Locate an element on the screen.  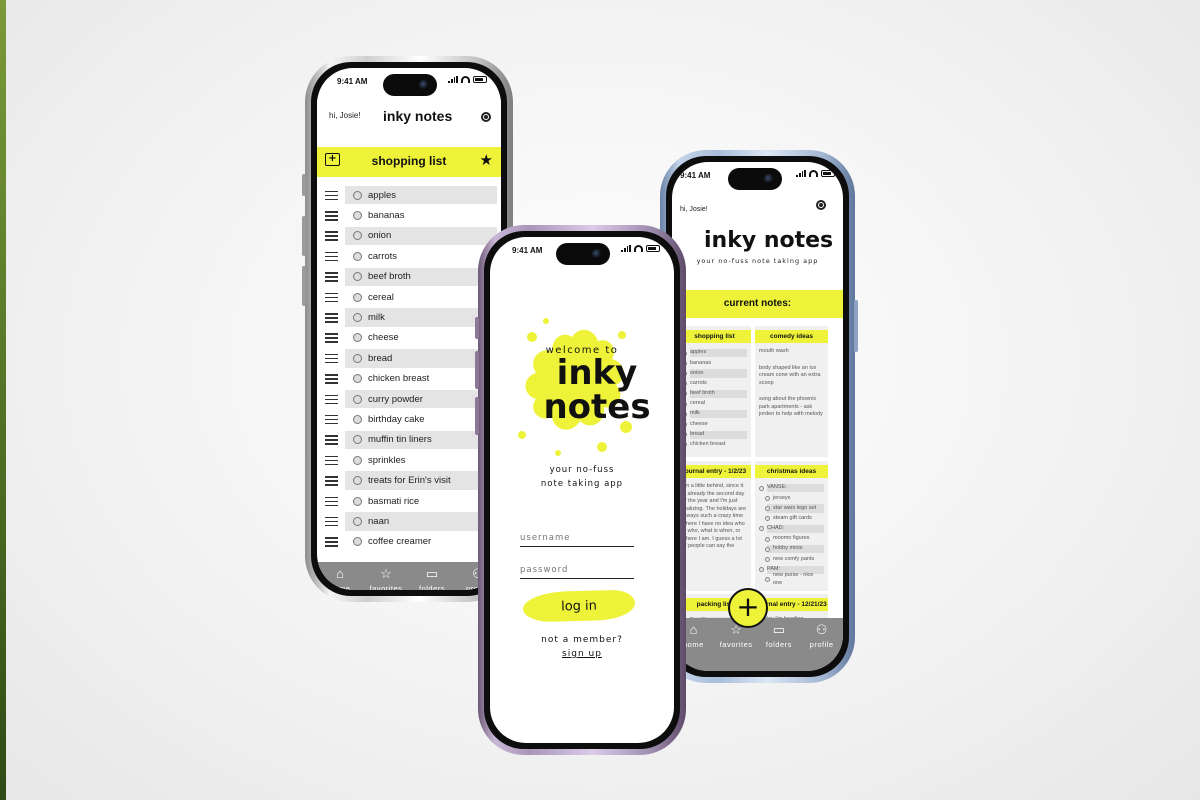
password-input is located at coordinates (577, 571).